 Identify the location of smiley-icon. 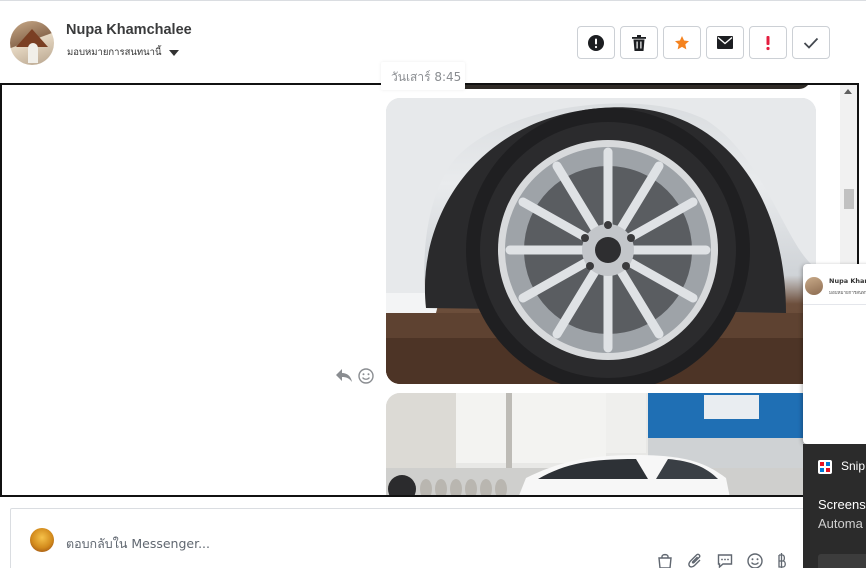
(366, 376).